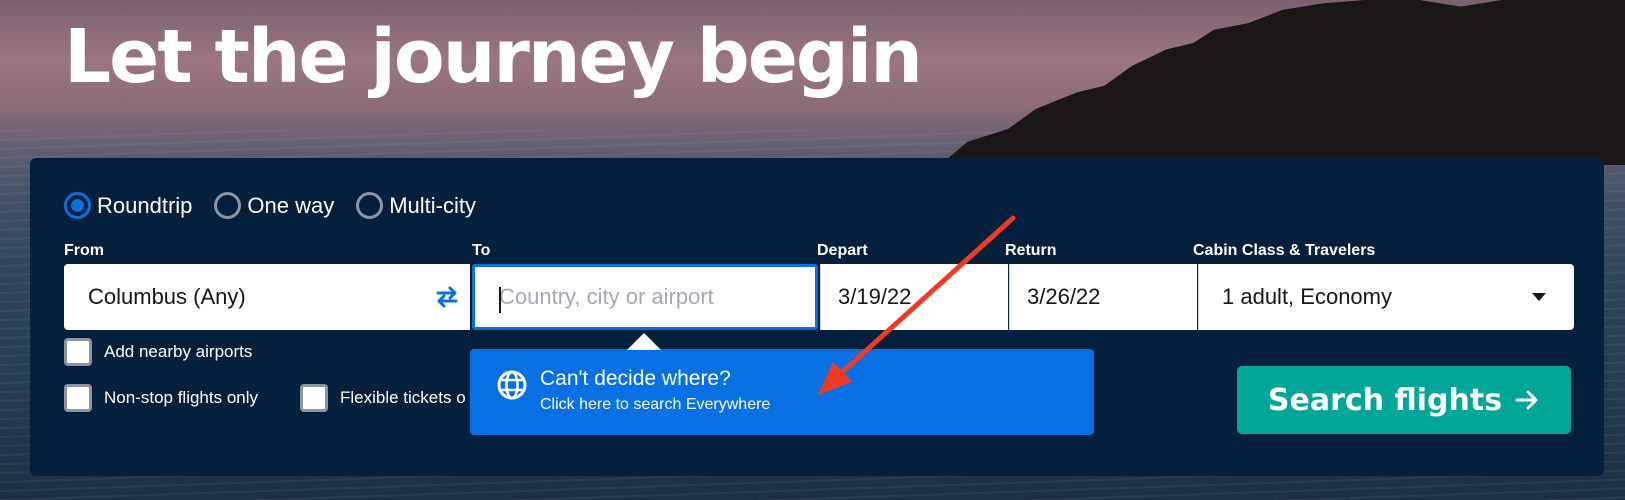 This screenshot has width=1625, height=500. What do you see at coordinates (291, 205) in the screenshot?
I see `trip-type-label: One way` at bounding box center [291, 205].